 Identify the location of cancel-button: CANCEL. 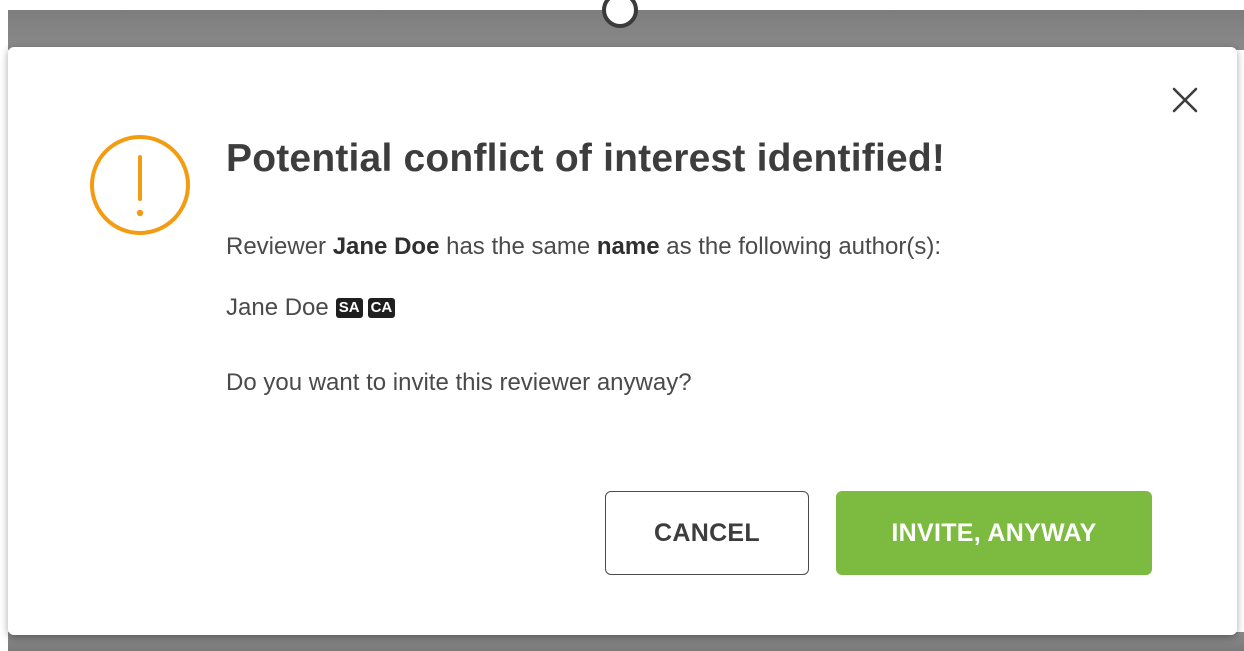
(707, 533).